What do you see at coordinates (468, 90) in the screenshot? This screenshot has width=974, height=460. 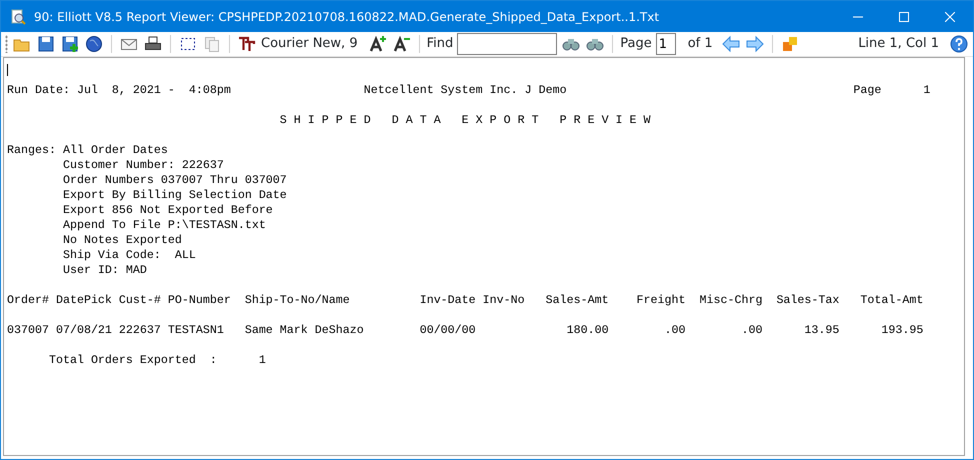 I see `report-line: Run Date: Jul 8, 2021 - 4:08pm Netcellent System Inc. J Demo Page 1` at bounding box center [468, 90].